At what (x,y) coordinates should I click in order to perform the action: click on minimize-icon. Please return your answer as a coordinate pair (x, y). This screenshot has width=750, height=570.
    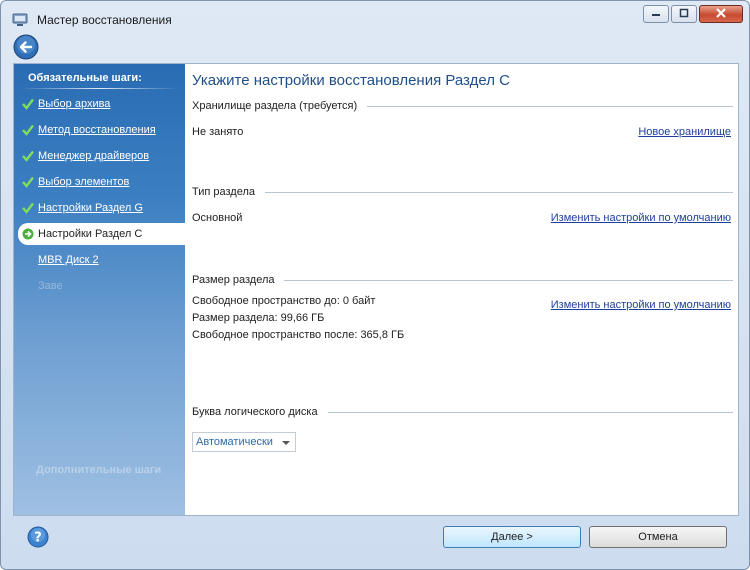
    Looking at the image, I should click on (656, 14).